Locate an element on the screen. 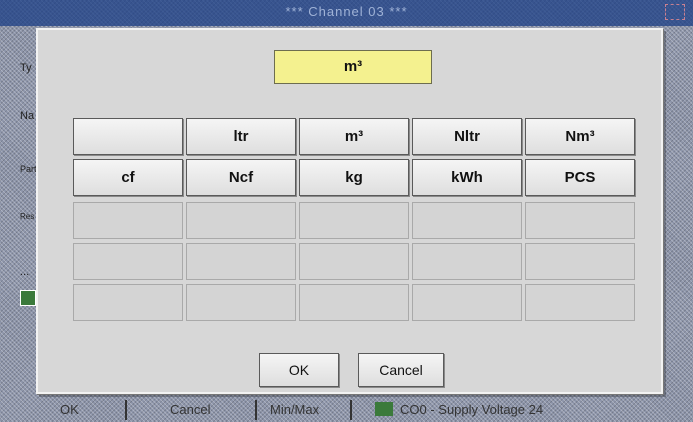 The height and width of the screenshot is (422, 693). background-side-label: Na is located at coordinates (27, 116).